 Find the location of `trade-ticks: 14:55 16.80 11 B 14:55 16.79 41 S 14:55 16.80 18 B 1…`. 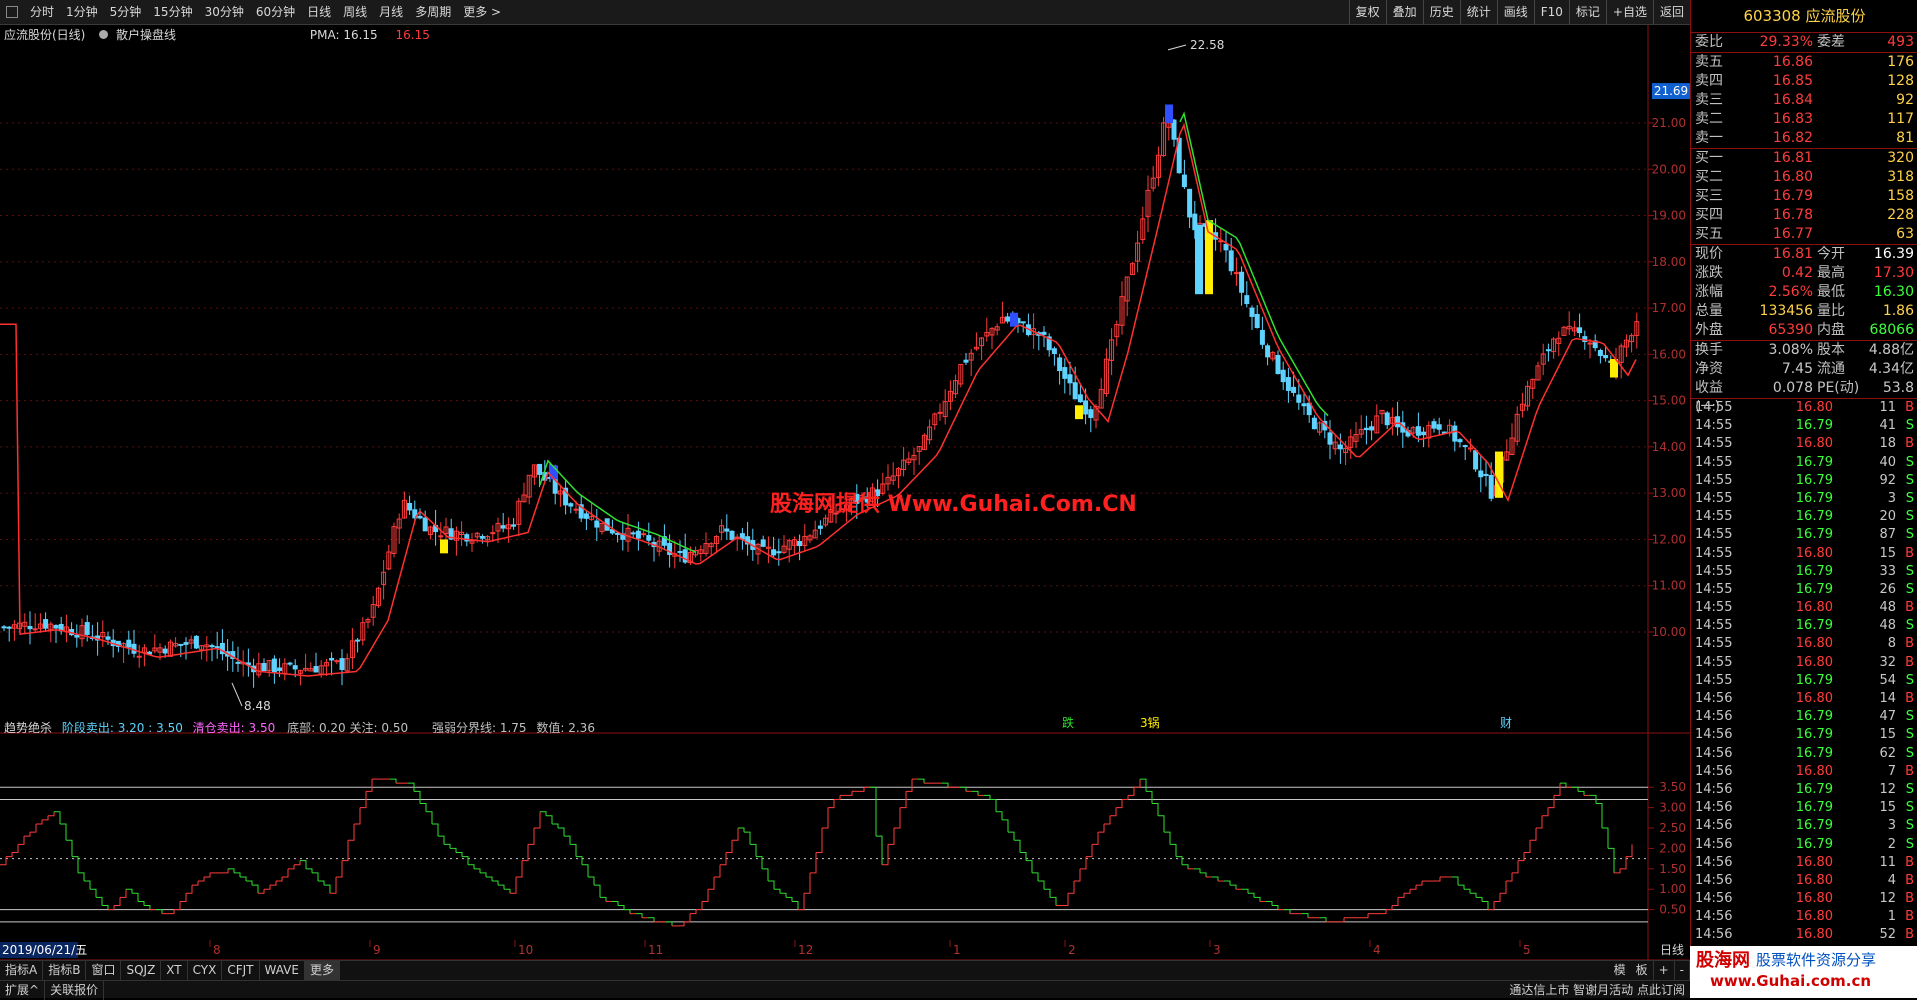

trade-ticks: 14:55 16.80 11 B 14:55 16.79 41 S 14:55 16.80 18 B 1… is located at coordinates (1804, 671).